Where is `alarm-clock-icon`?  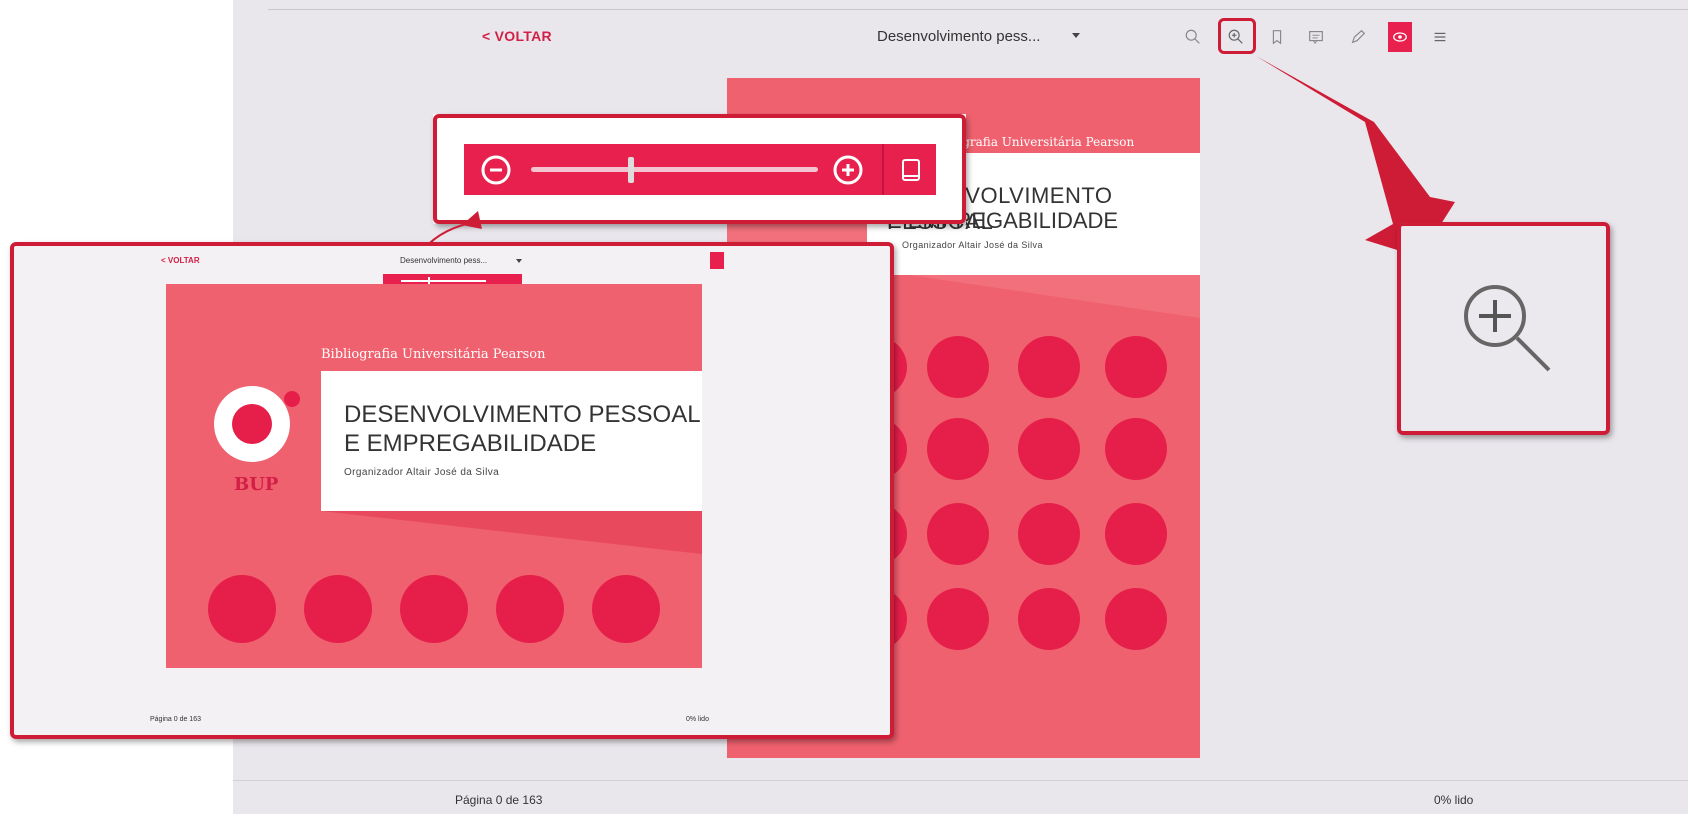
alarm-clock-icon is located at coordinates (1136, 367).